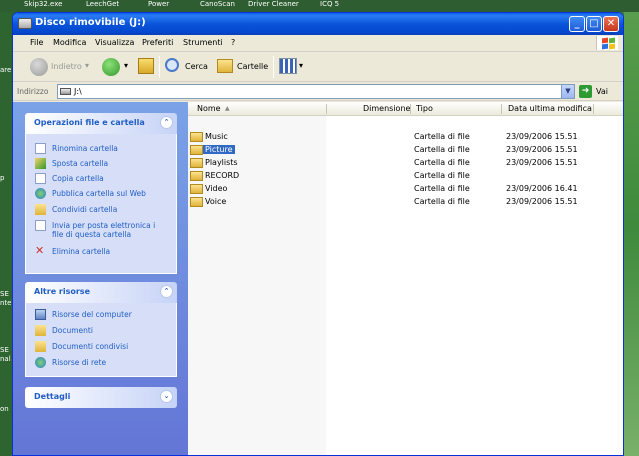 Image resolution: width=639 pixels, height=456 pixels. Describe the element at coordinates (65, 91) in the screenshot. I see `drive-icon` at that location.